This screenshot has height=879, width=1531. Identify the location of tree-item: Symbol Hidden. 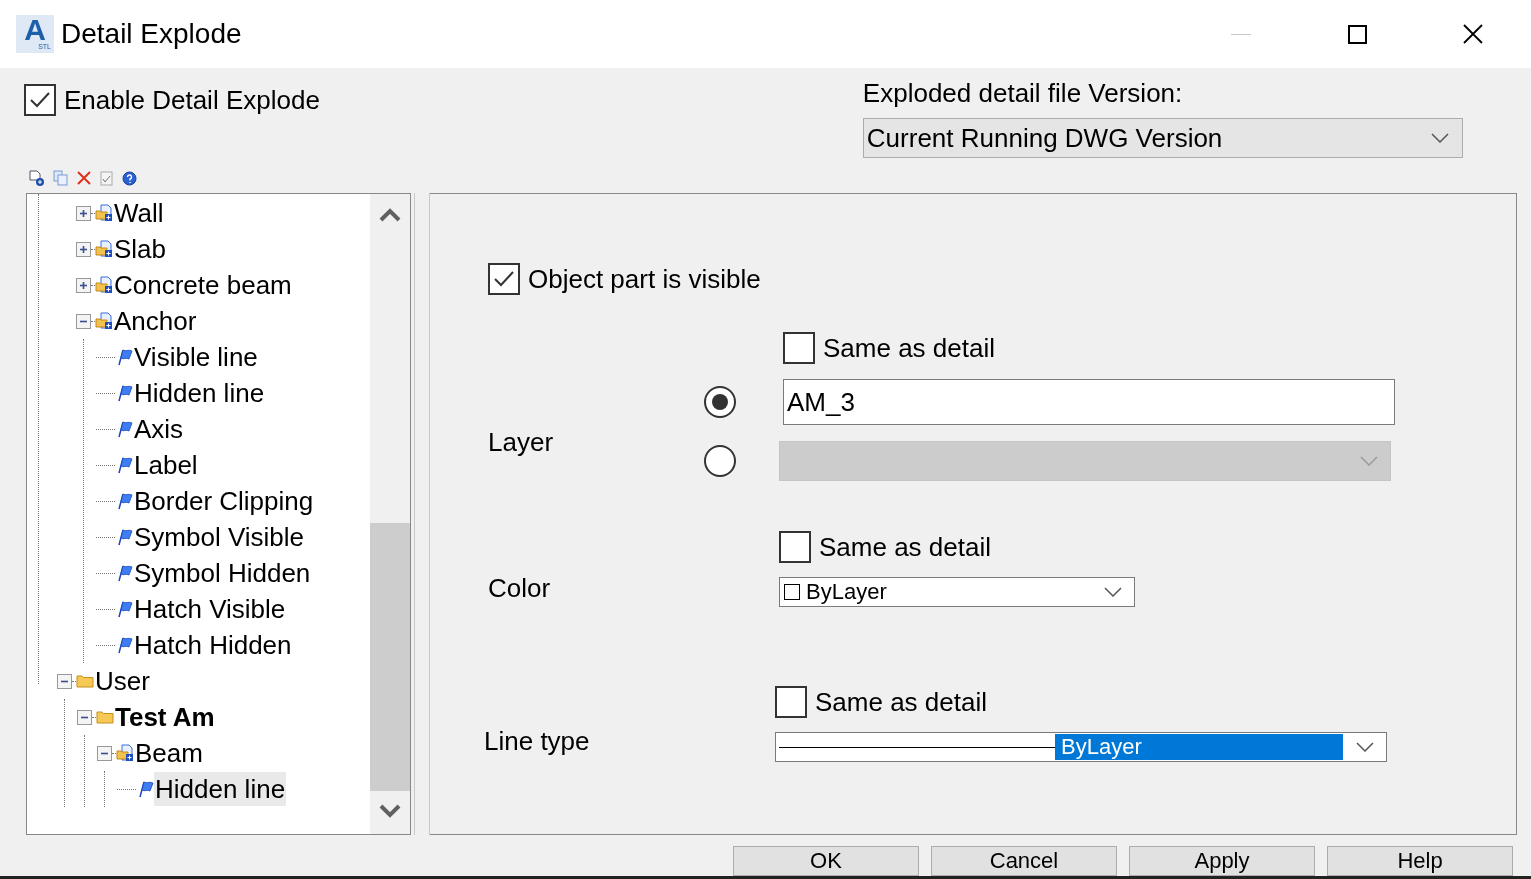
(222, 573).